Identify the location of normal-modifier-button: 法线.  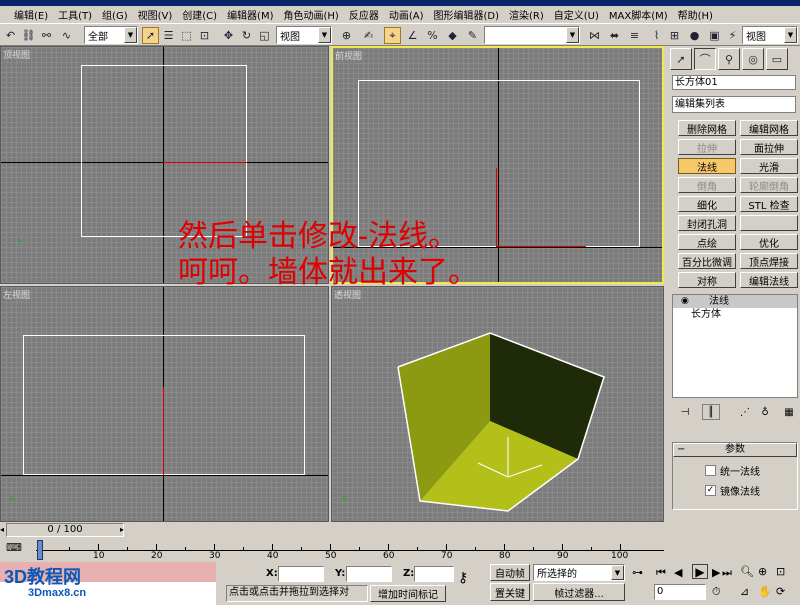
(707, 166).